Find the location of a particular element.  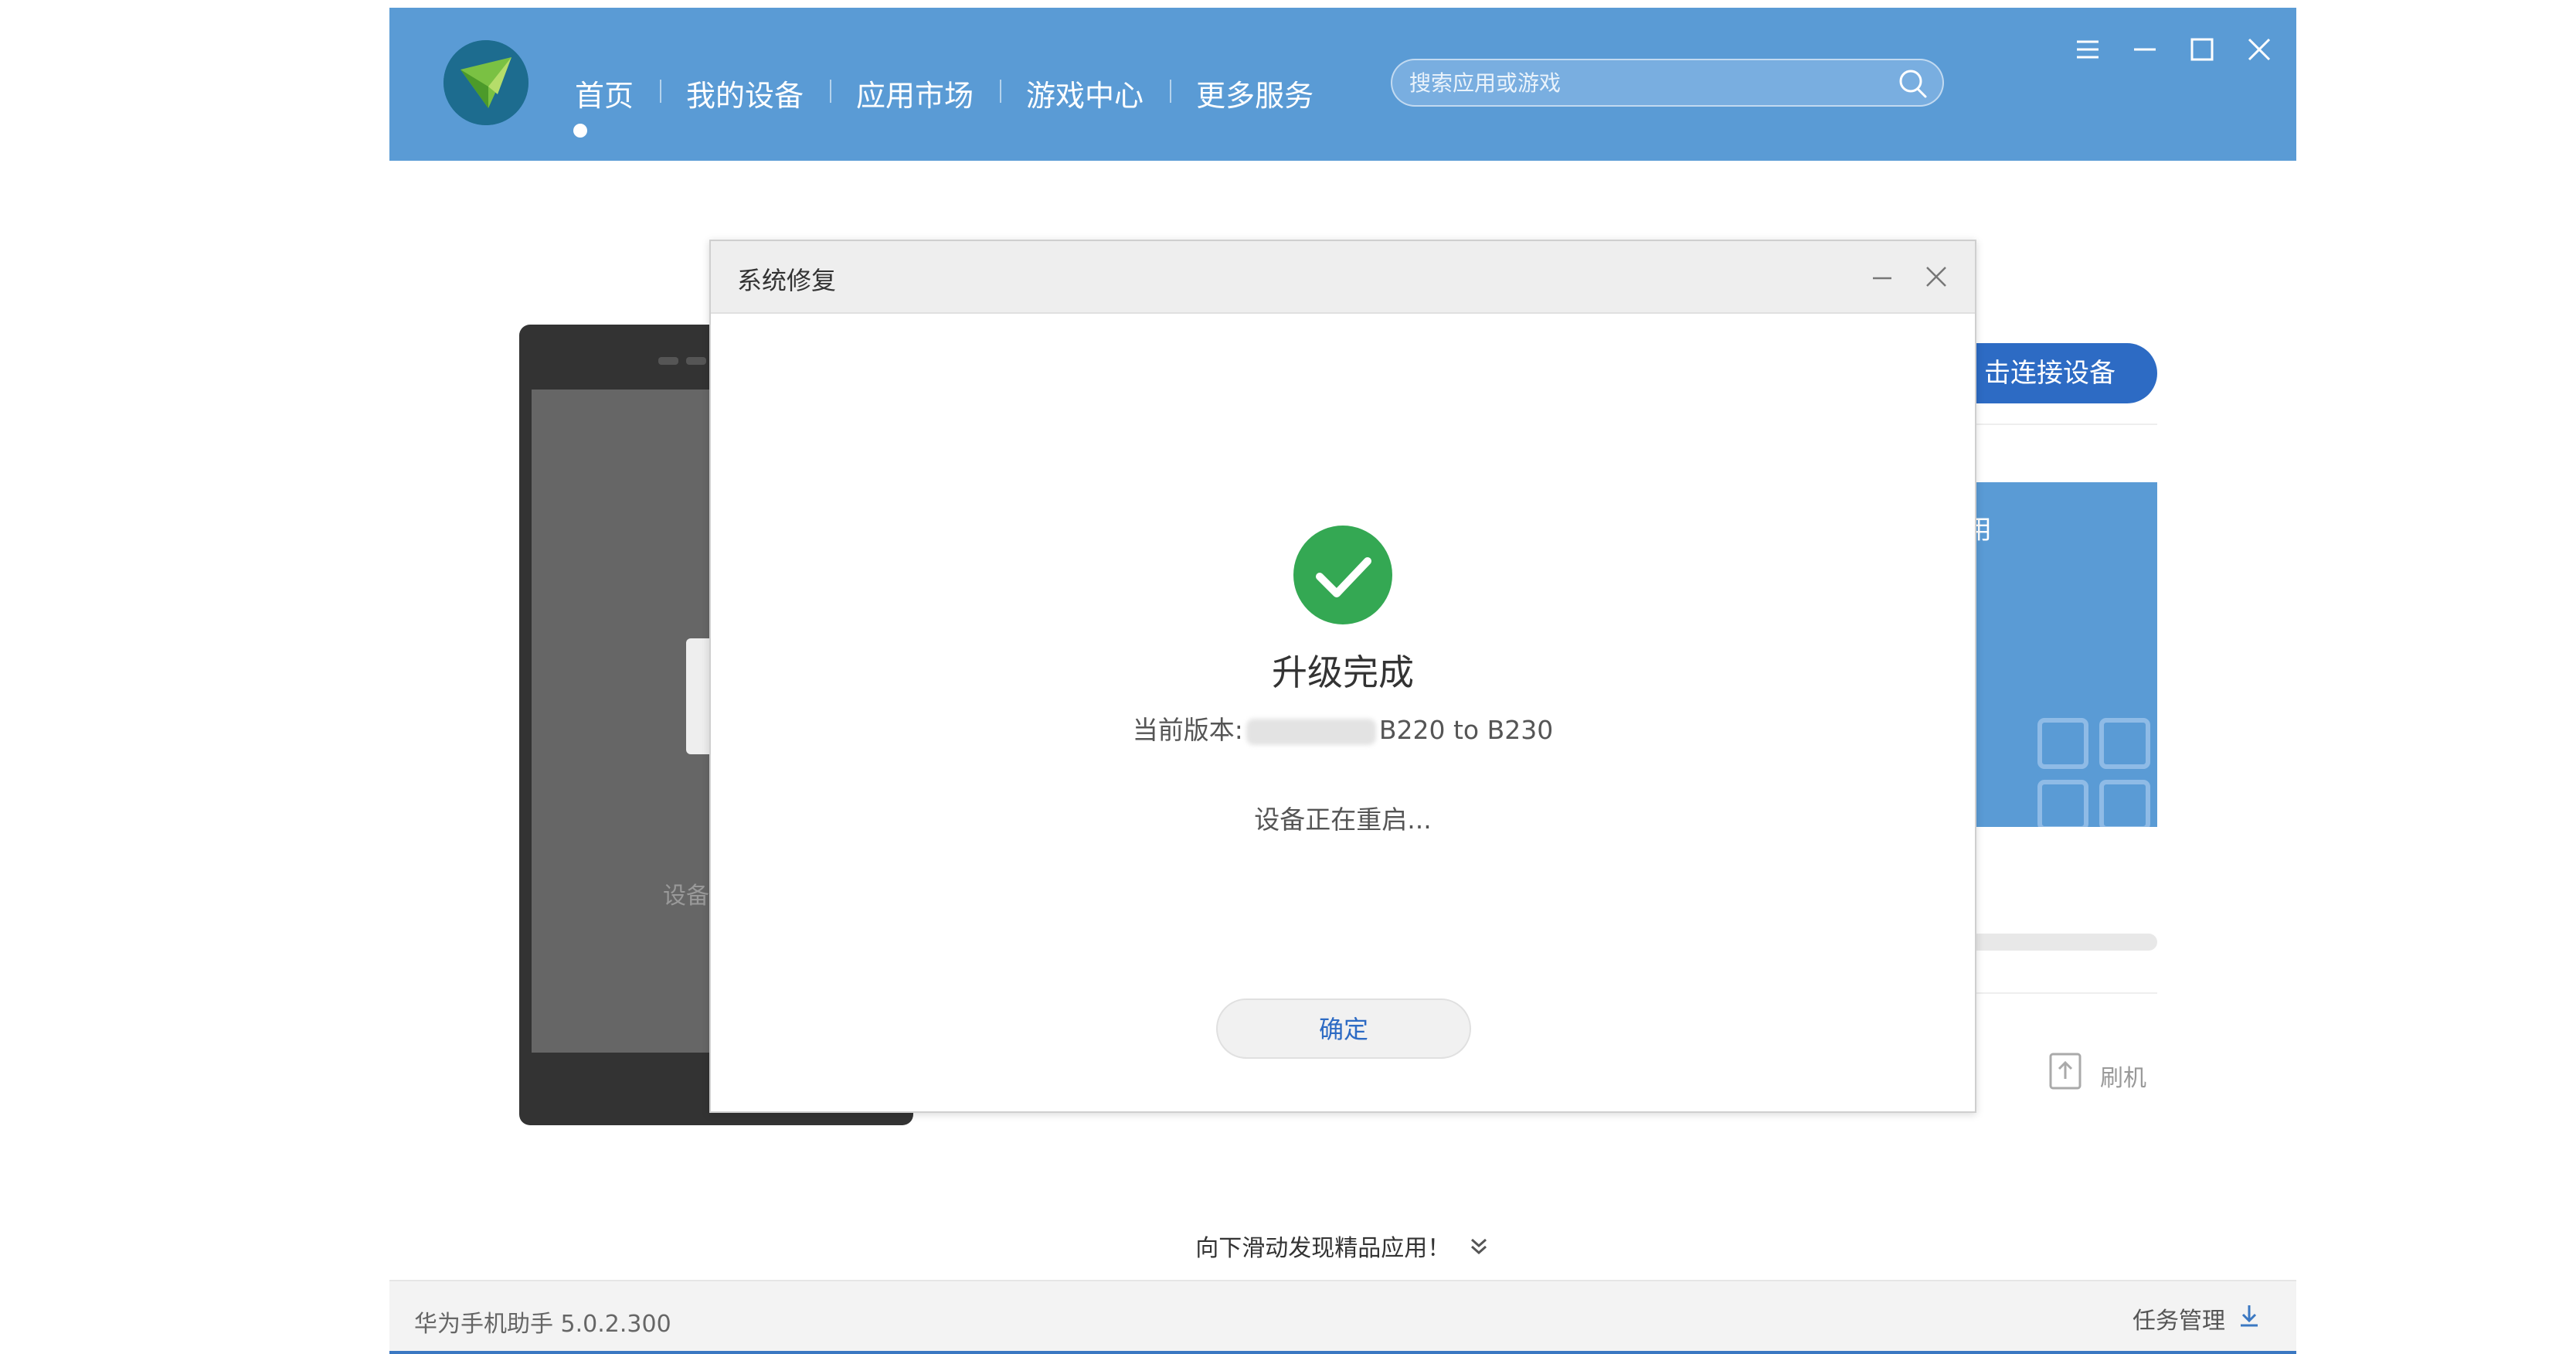

version-prefix: 当前版本: is located at coordinates (1187, 730).